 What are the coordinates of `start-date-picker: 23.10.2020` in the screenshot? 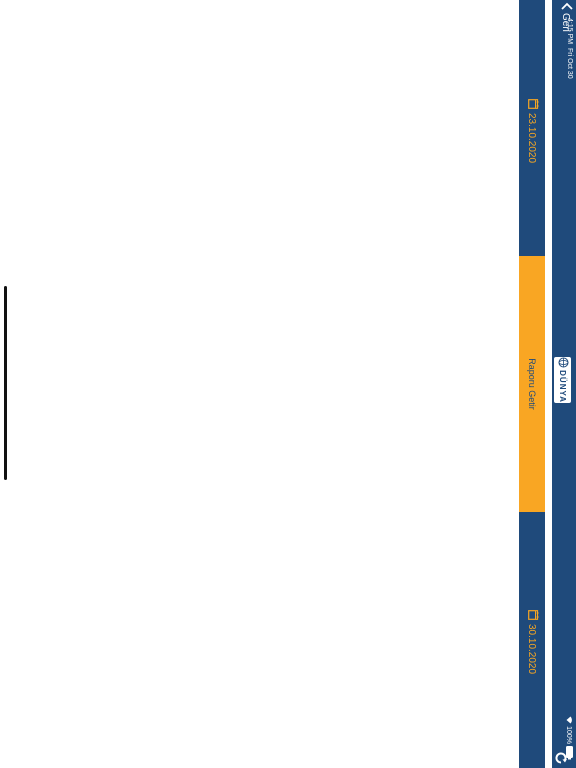 It's located at (532, 131).